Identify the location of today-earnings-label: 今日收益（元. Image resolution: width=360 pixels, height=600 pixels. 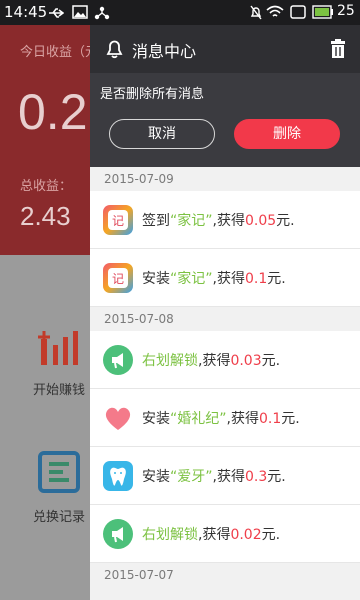
(59, 52).